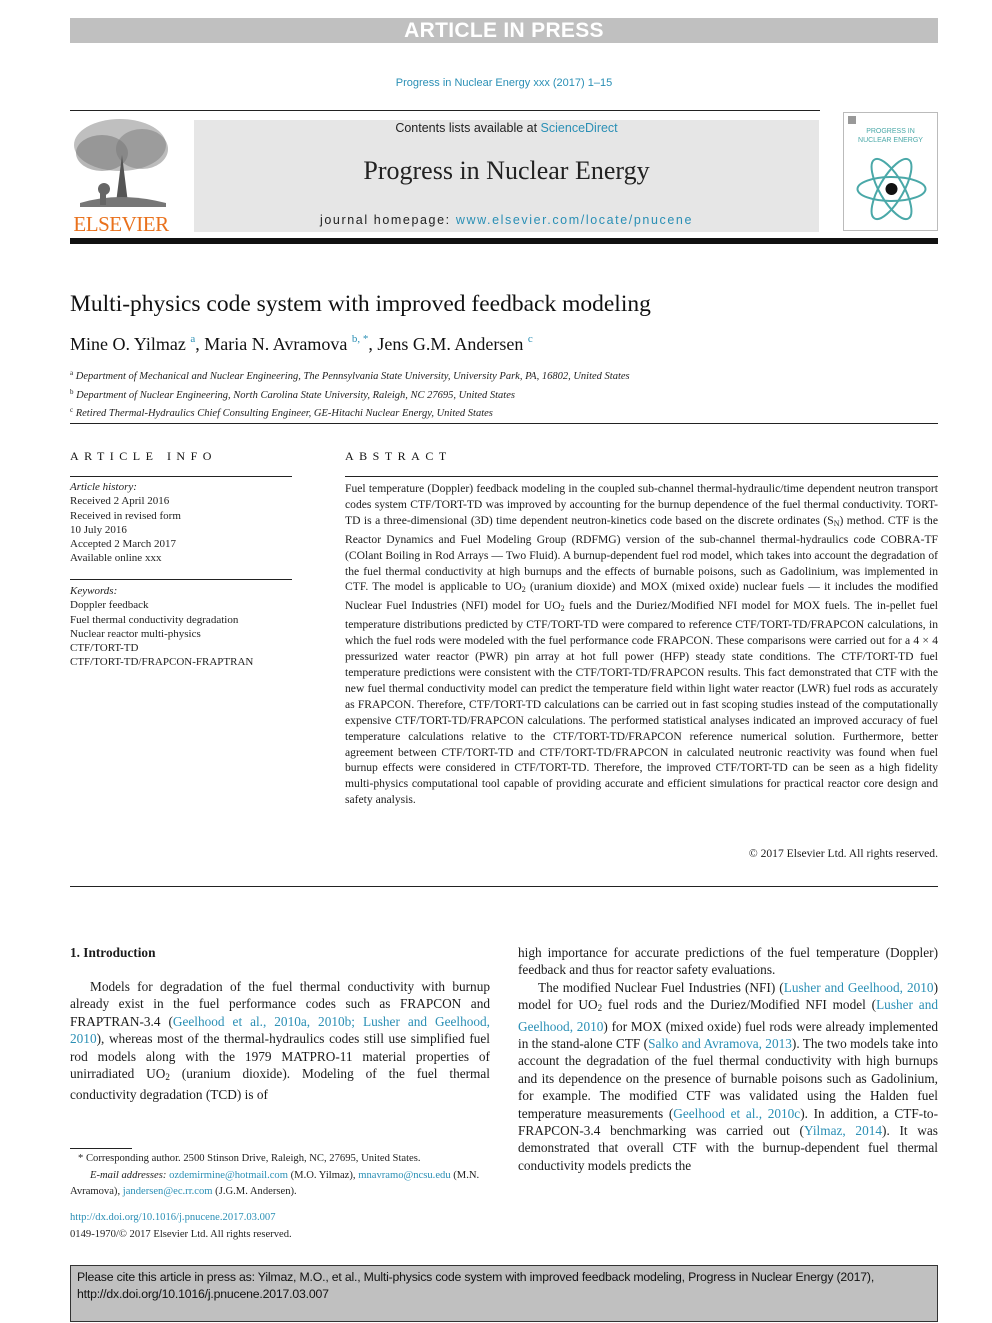 This screenshot has width=992, height=1323. What do you see at coordinates (720, 1043) in the screenshot?
I see `citation-link: Salko and Avramova, 2013` at bounding box center [720, 1043].